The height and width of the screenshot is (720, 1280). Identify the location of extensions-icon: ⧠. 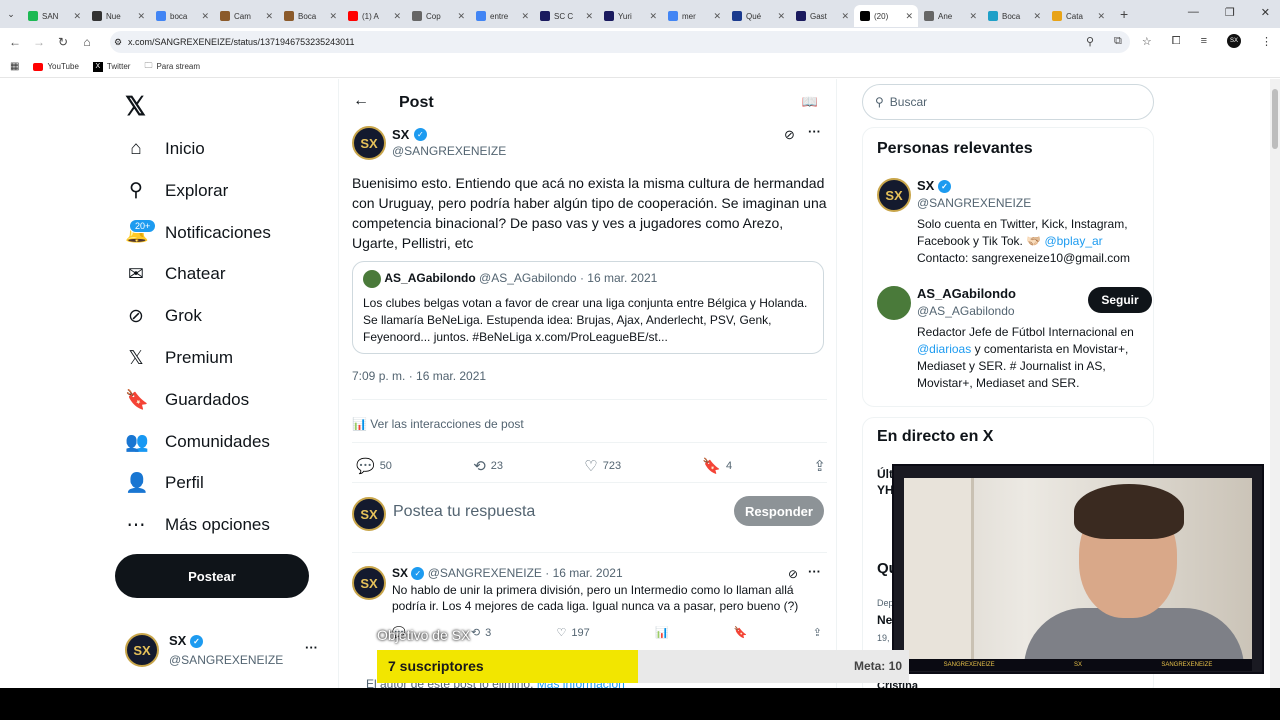
(1176, 41).